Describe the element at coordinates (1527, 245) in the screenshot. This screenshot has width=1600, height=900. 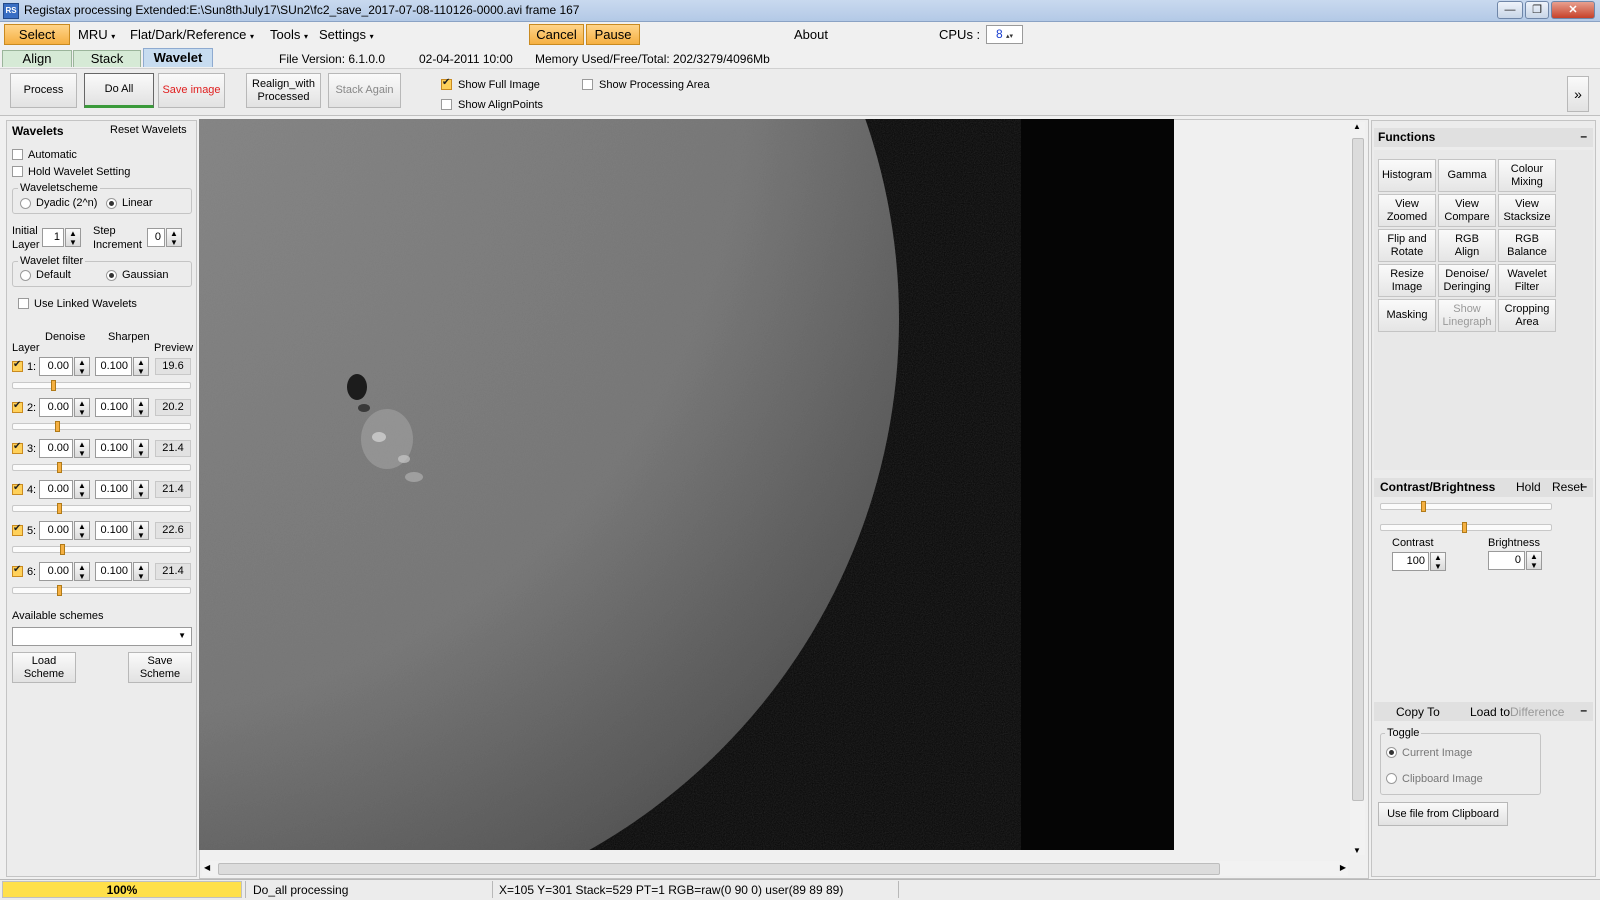
I see `rgb-balance-button: RGB Balance` at that location.